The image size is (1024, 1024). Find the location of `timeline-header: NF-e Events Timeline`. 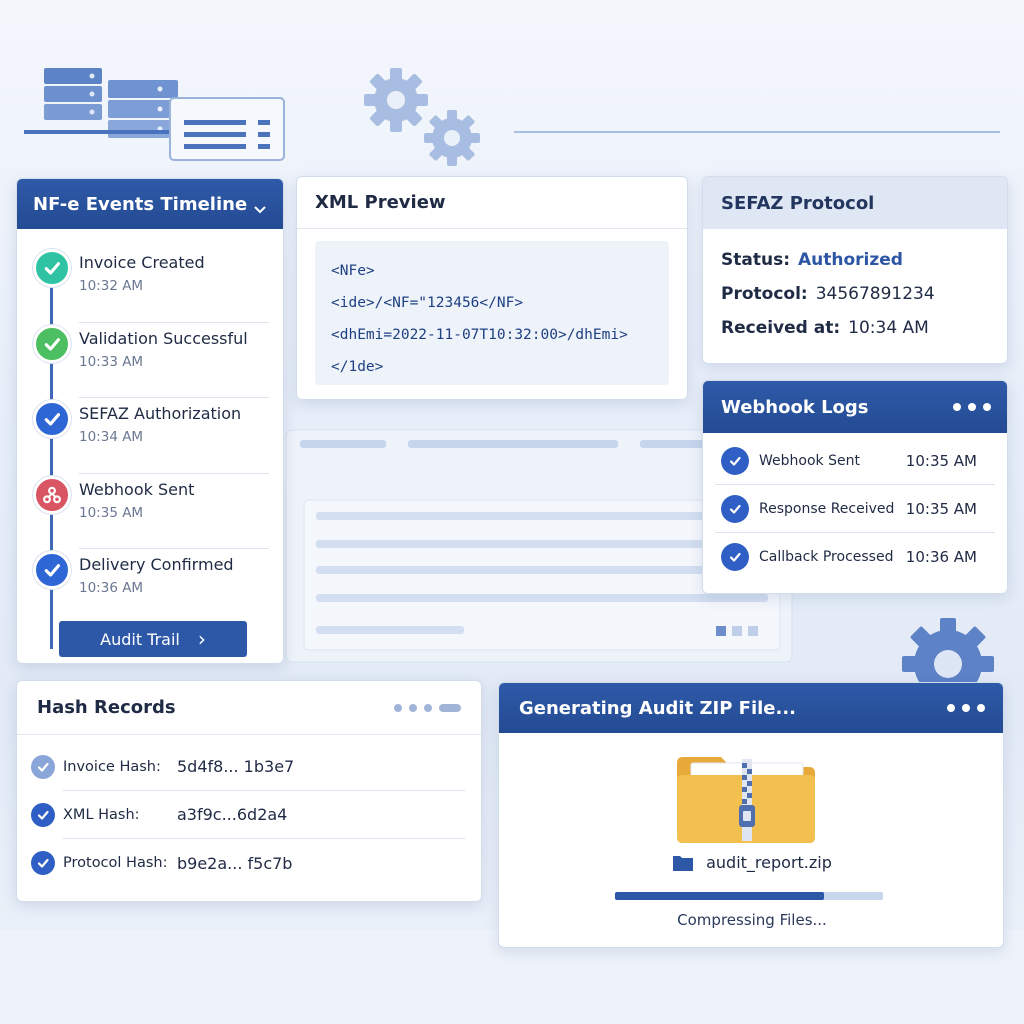

timeline-header: NF-e Events Timeline is located at coordinates (150, 204).